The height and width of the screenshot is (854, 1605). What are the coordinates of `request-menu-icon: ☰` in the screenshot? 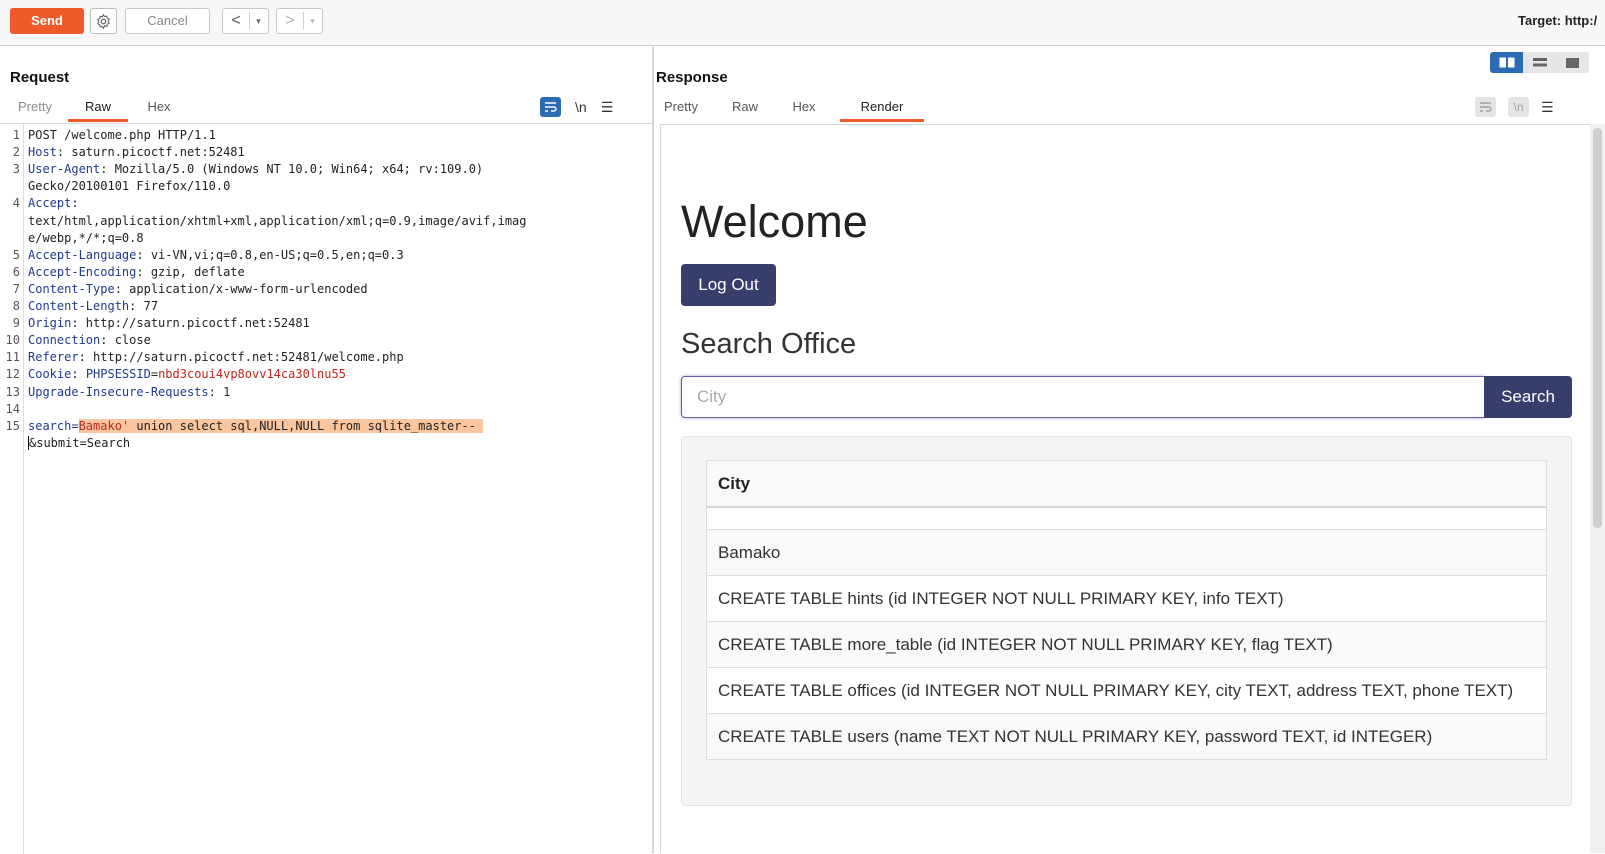 It's located at (607, 107).